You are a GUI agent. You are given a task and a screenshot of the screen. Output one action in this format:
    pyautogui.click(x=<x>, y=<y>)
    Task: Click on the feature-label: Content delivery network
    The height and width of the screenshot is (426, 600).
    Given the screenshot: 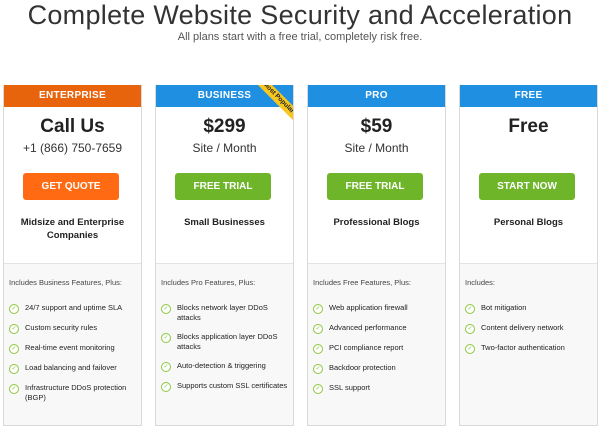 What is the action you would take?
    pyautogui.click(x=522, y=327)
    